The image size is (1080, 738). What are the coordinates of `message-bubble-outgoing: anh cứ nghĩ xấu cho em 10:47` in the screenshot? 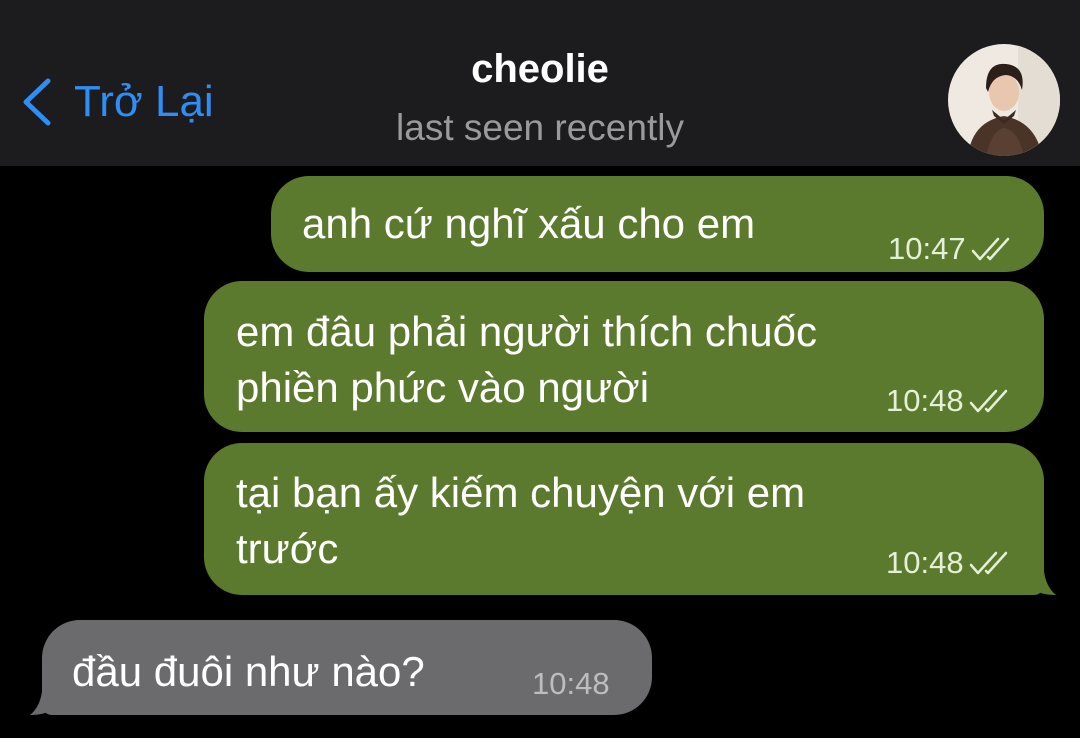 It's located at (657, 224).